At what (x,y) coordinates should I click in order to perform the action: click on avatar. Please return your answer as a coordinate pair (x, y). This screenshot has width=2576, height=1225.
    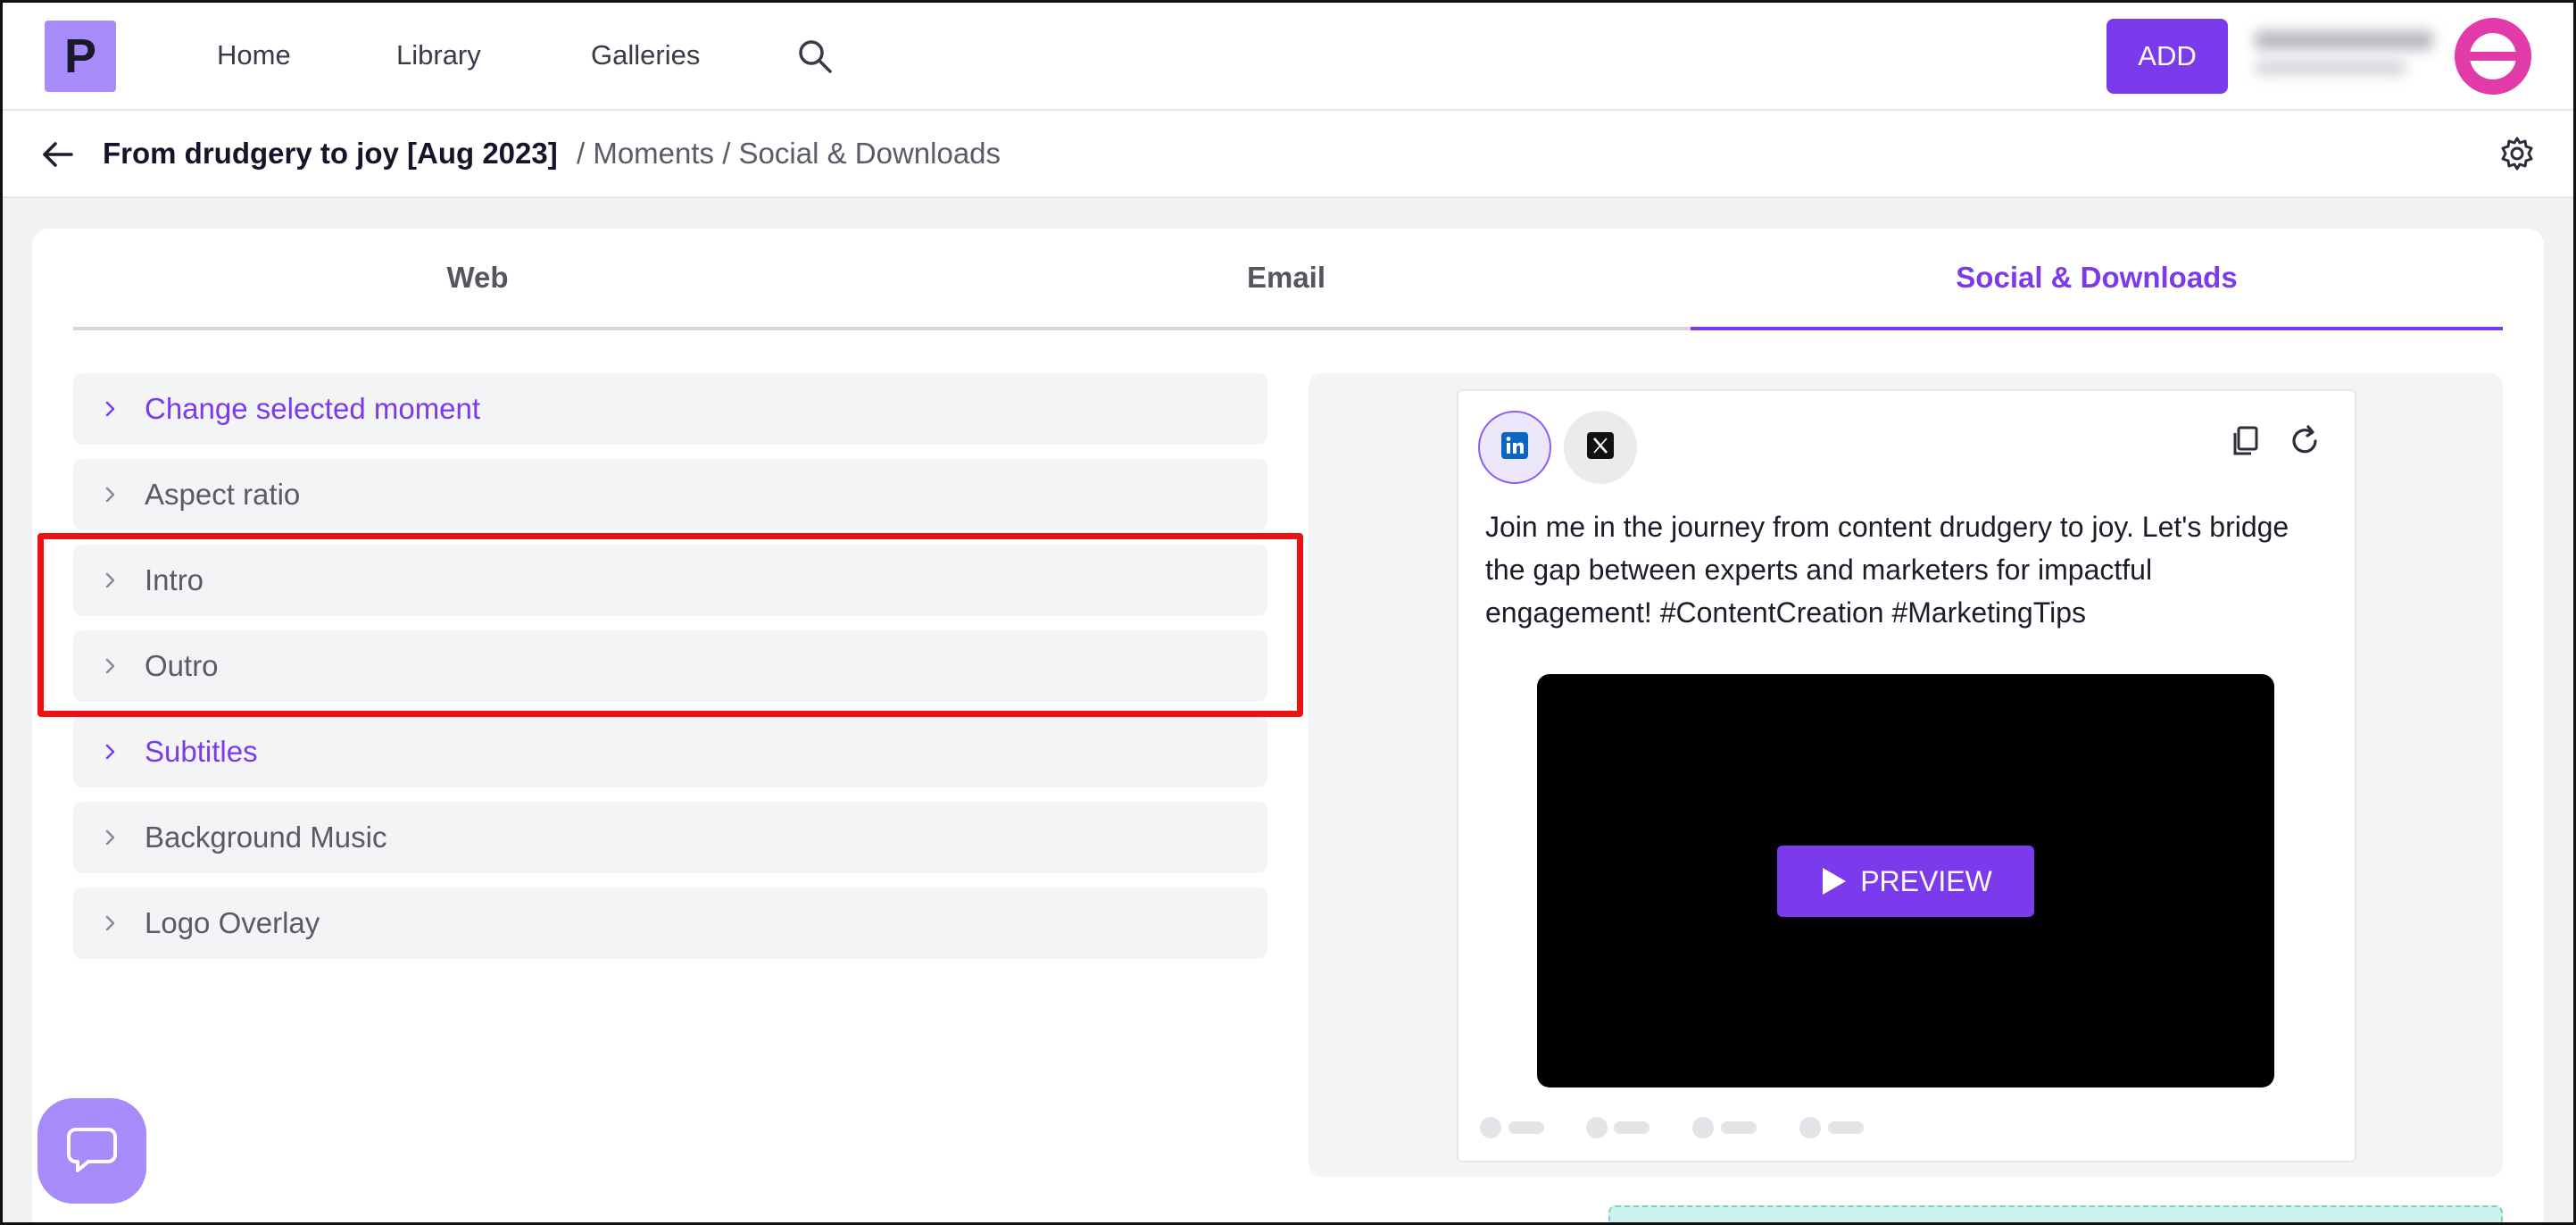
    Looking at the image, I should click on (2493, 57).